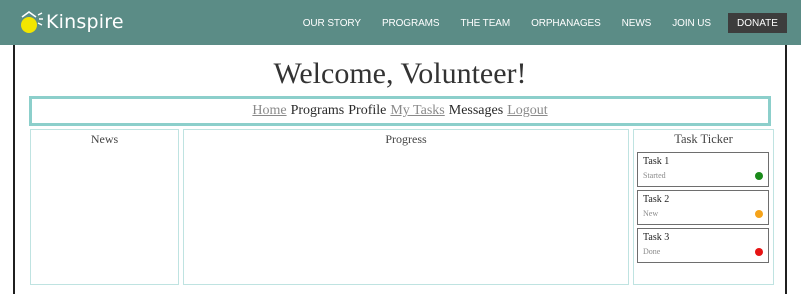 This screenshot has height=294, width=801. Describe the element at coordinates (485, 23) in the screenshot. I see `nav-the-team: THE TEAM` at that location.